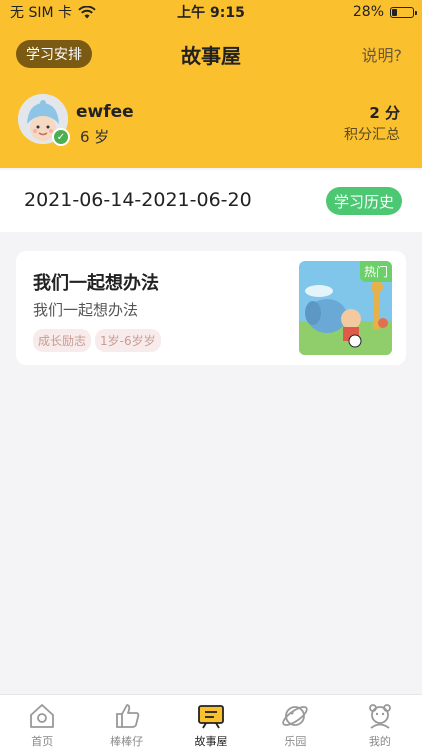  Describe the element at coordinates (128, 340) in the screenshot. I see `story-tag: 1岁-6岁岁` at that location.